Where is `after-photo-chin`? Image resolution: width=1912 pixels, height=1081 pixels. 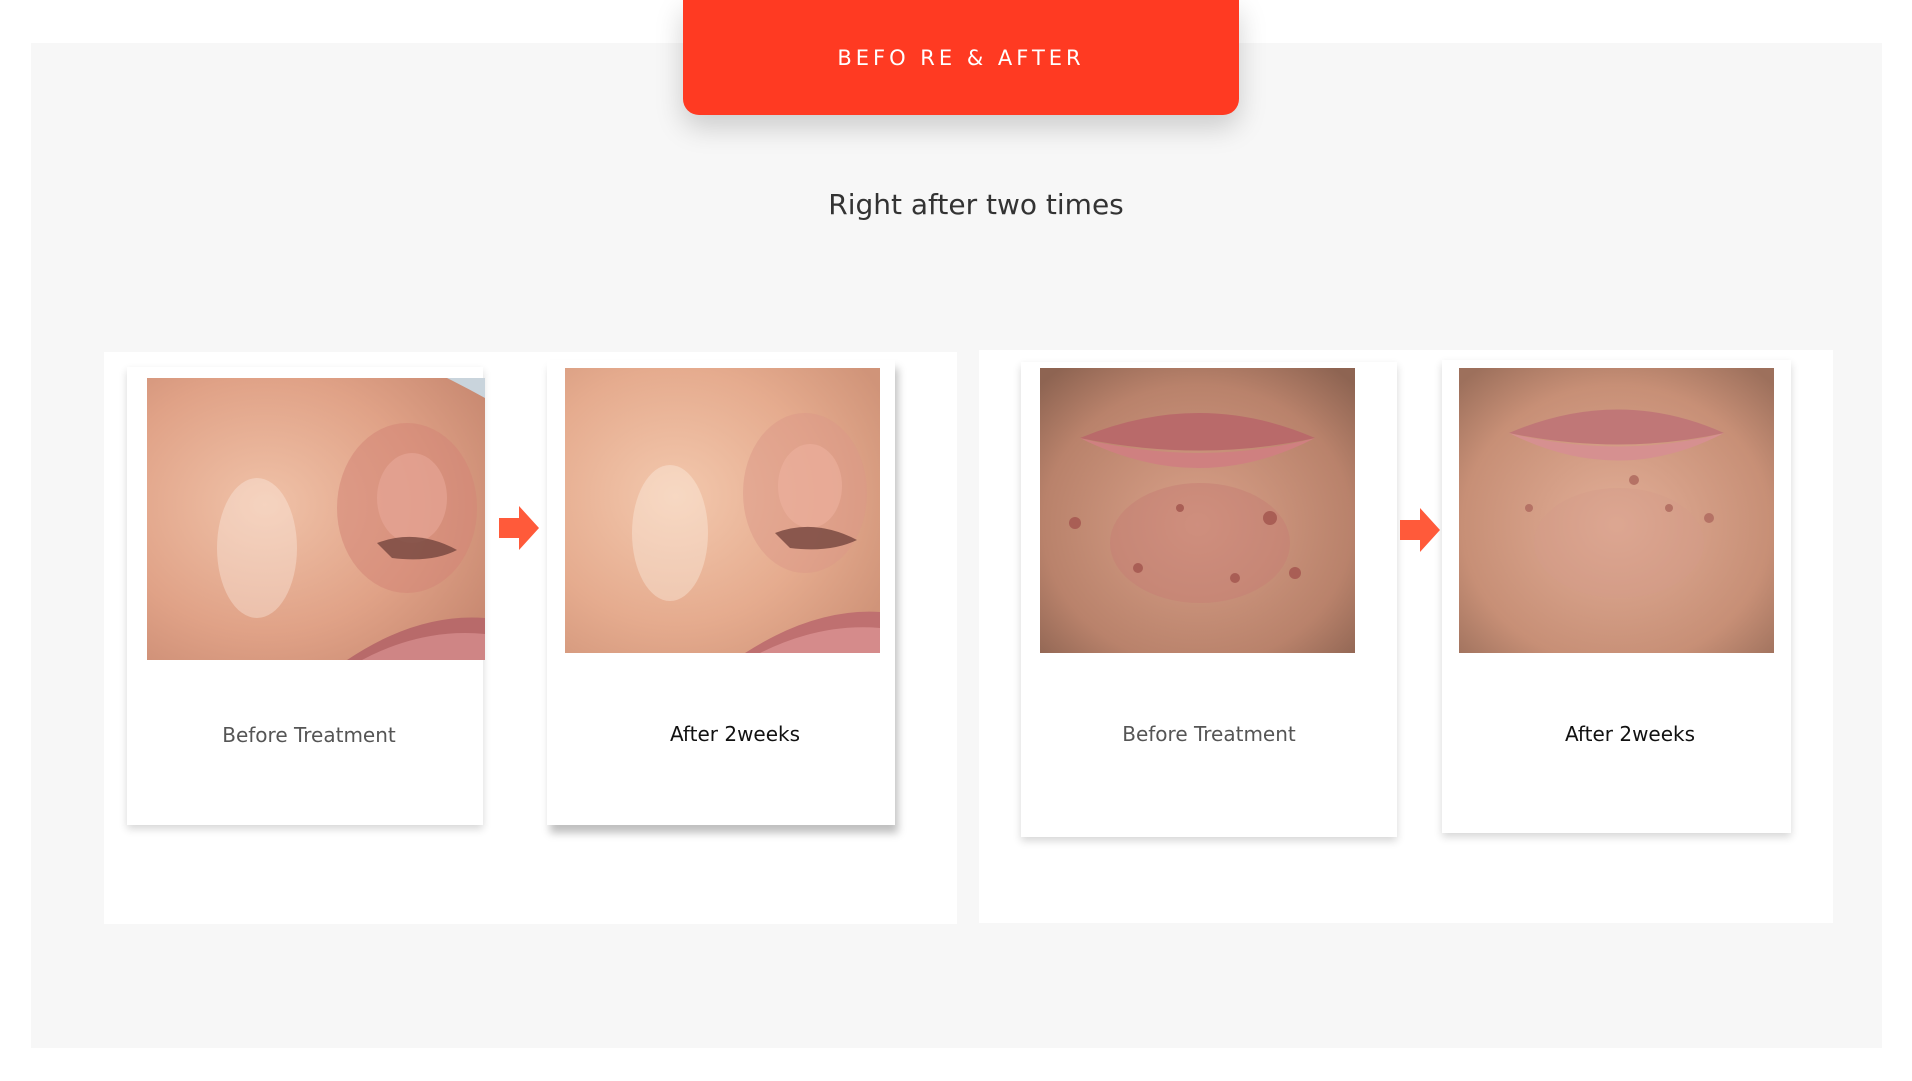
after-photo-chin is located at coordinates (1616, 510).